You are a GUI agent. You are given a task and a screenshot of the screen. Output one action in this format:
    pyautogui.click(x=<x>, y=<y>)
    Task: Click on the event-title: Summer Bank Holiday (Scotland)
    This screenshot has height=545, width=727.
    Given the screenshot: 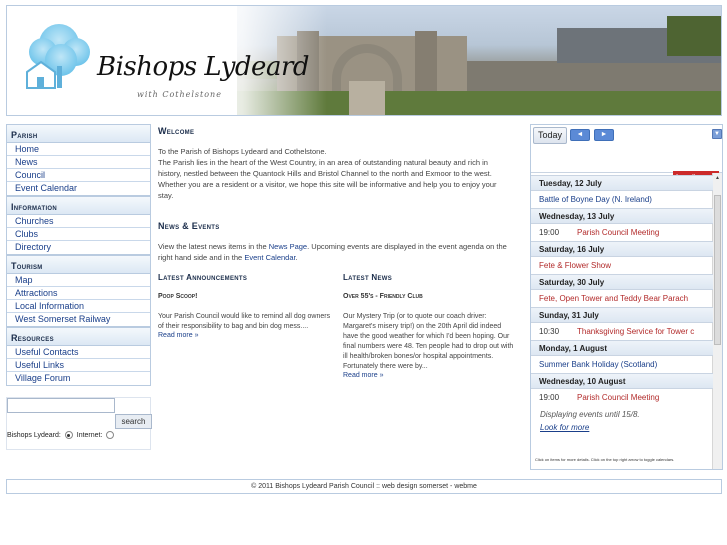 What is the action you would take?
    pyautogui.click(x=598, y=364)
    